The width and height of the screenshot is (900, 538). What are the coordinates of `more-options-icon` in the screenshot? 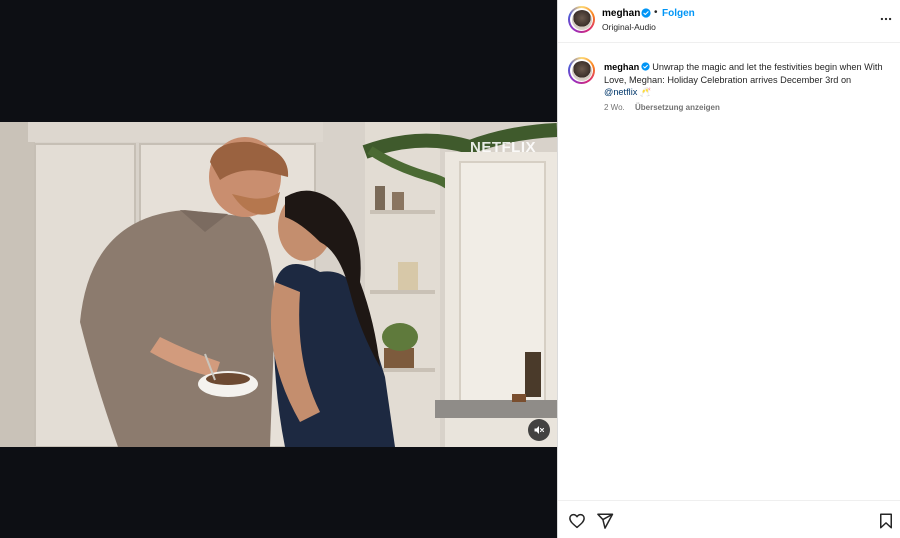 It's located at (886, 19).